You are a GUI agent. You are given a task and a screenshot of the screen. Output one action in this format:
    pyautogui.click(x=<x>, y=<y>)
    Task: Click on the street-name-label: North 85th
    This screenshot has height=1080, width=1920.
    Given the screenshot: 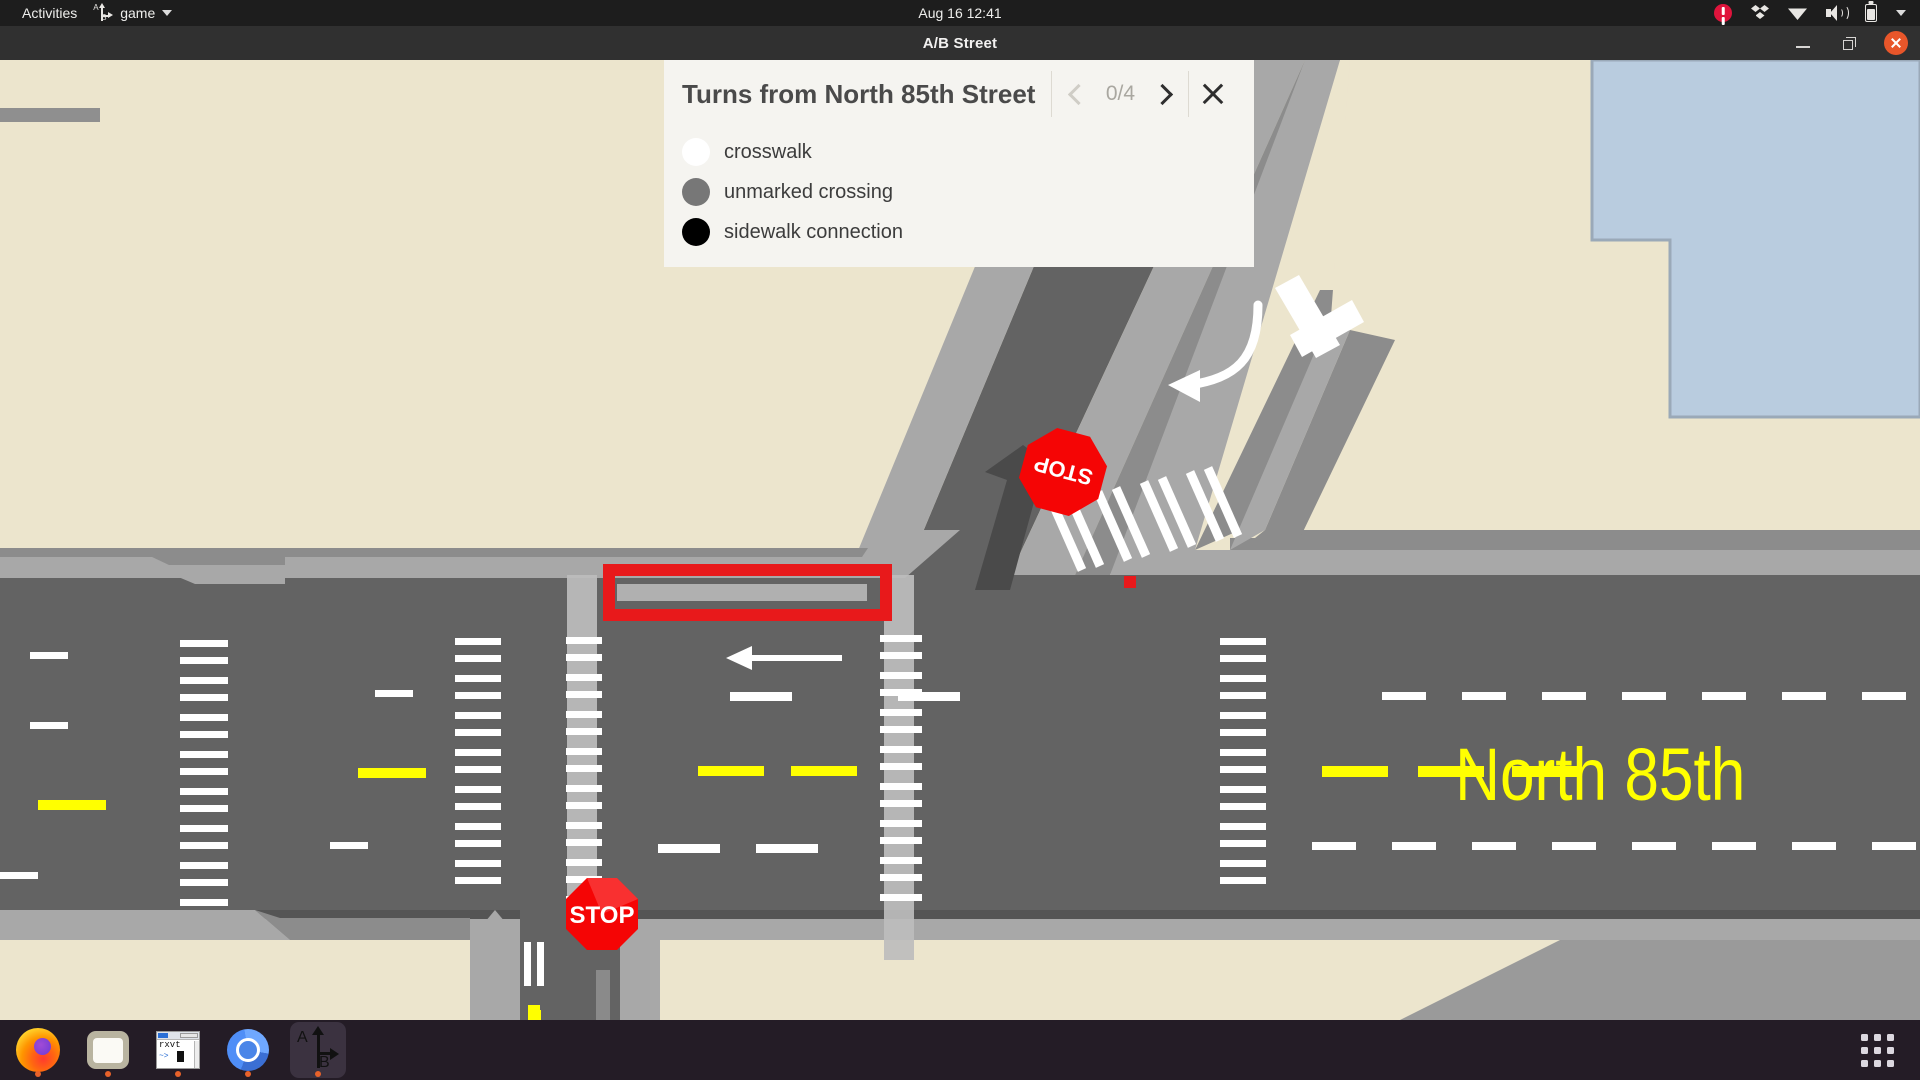 What is the action you would take?
    pyautogui.click(x=1600, y=775)
    